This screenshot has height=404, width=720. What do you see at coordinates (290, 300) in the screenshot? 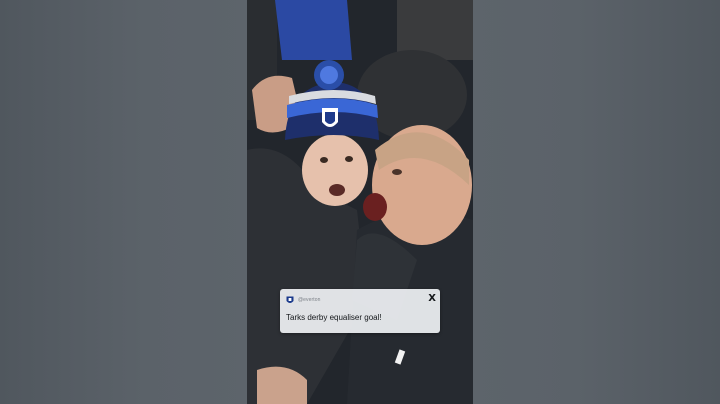
I see `everton-crest-icon` at bounding box center [290, 300].